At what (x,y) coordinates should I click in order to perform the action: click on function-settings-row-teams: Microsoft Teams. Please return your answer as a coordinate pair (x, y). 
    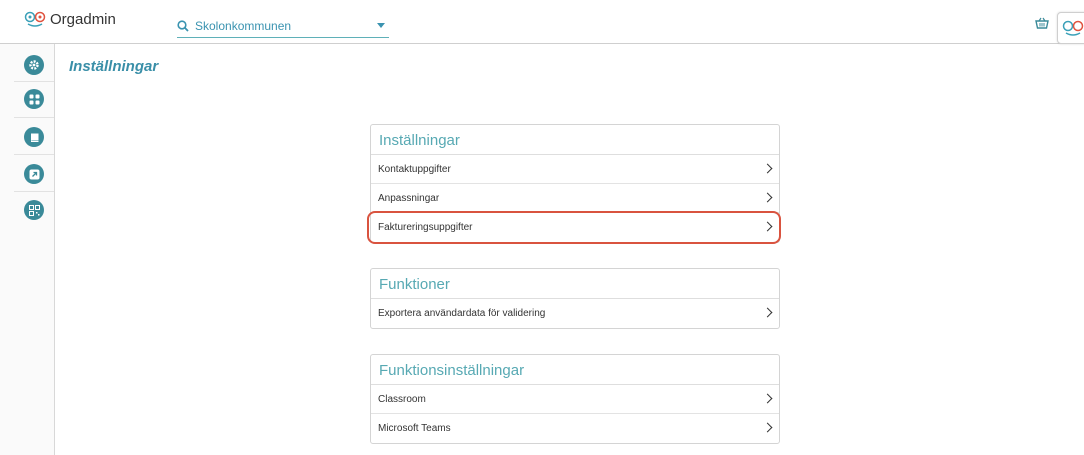
    Looking at the image, I should click on (575, 428).